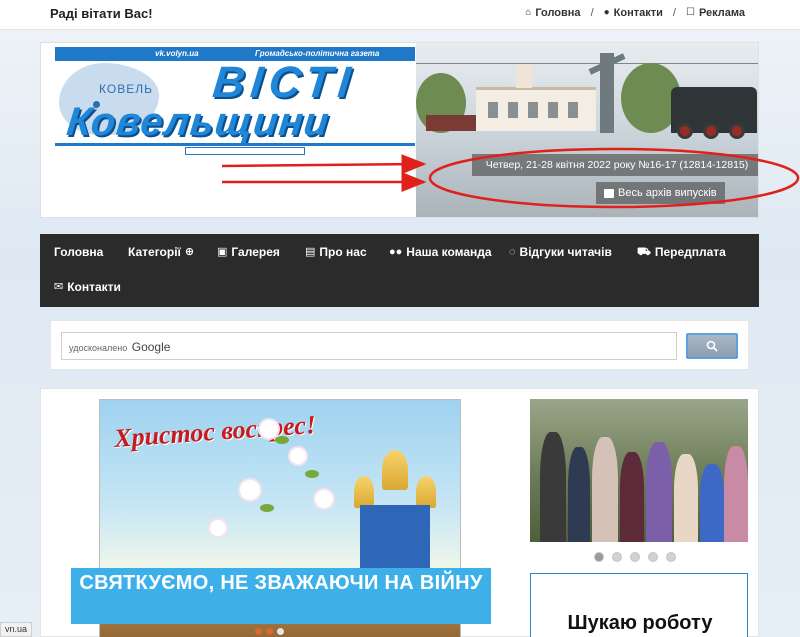  Describe the element at coordinates (565, 252) in the screenshot. I see `nav-item-label: Відгуки читачів` at that location.